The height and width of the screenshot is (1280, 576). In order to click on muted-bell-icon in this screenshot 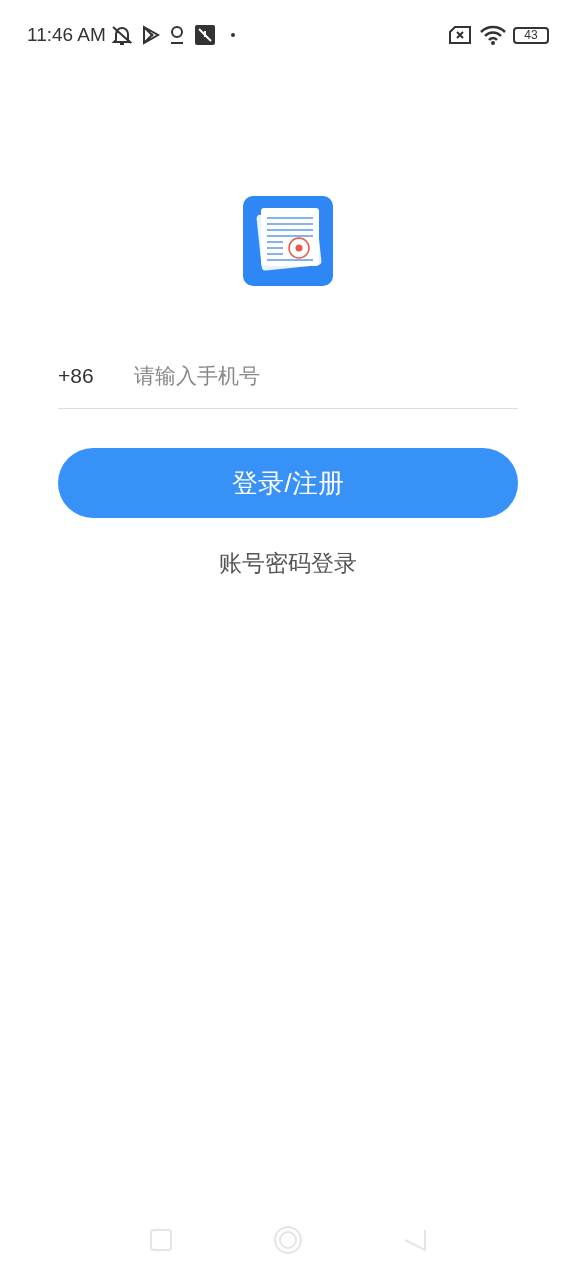, I will do `click(121, 35)`.